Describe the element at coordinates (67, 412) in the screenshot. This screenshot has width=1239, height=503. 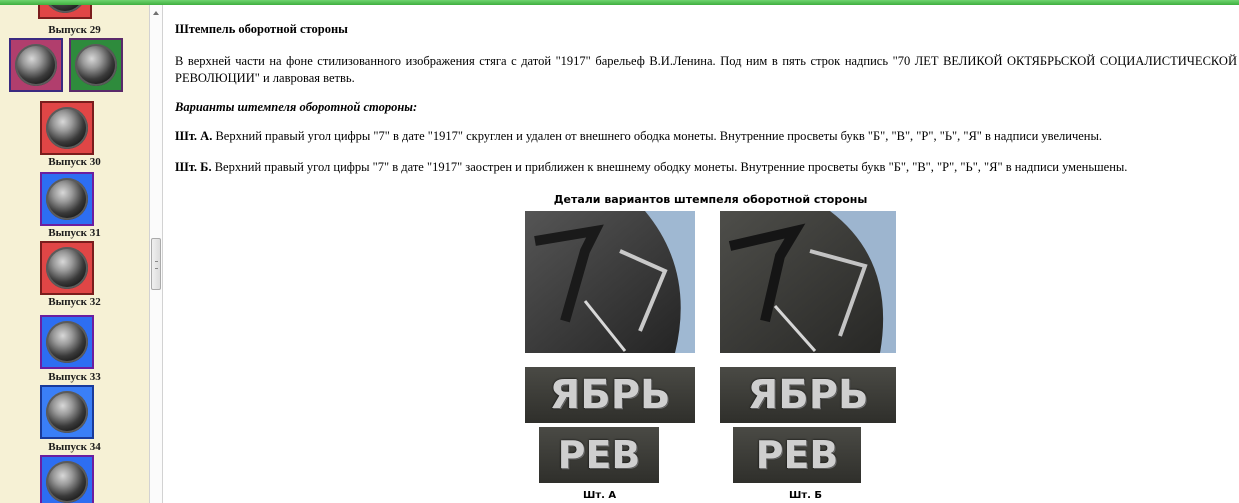
I see `issue-34-thumbnail` at that location.